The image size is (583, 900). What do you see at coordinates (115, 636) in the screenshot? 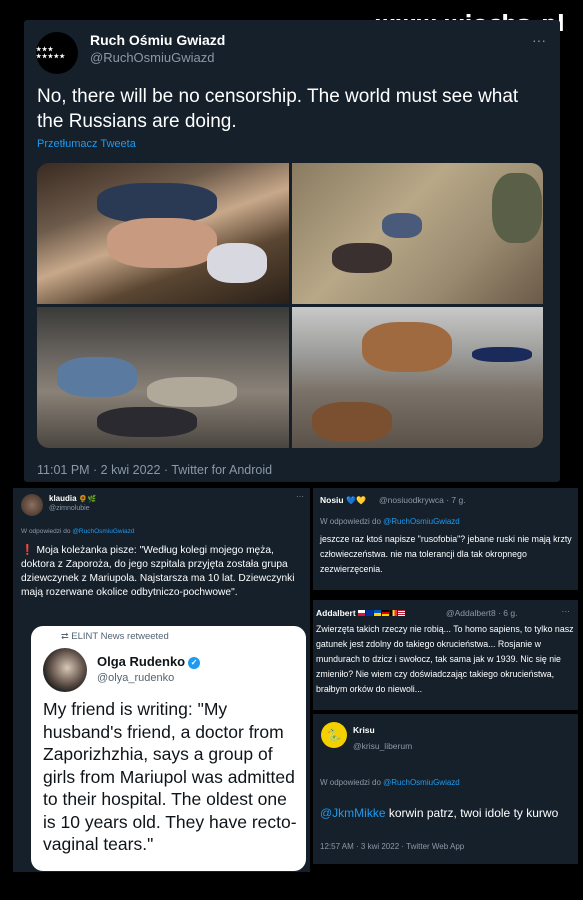
I see `retweeted-label: ⮂ ELINT News retweeted` at bounding box center [115, 636].